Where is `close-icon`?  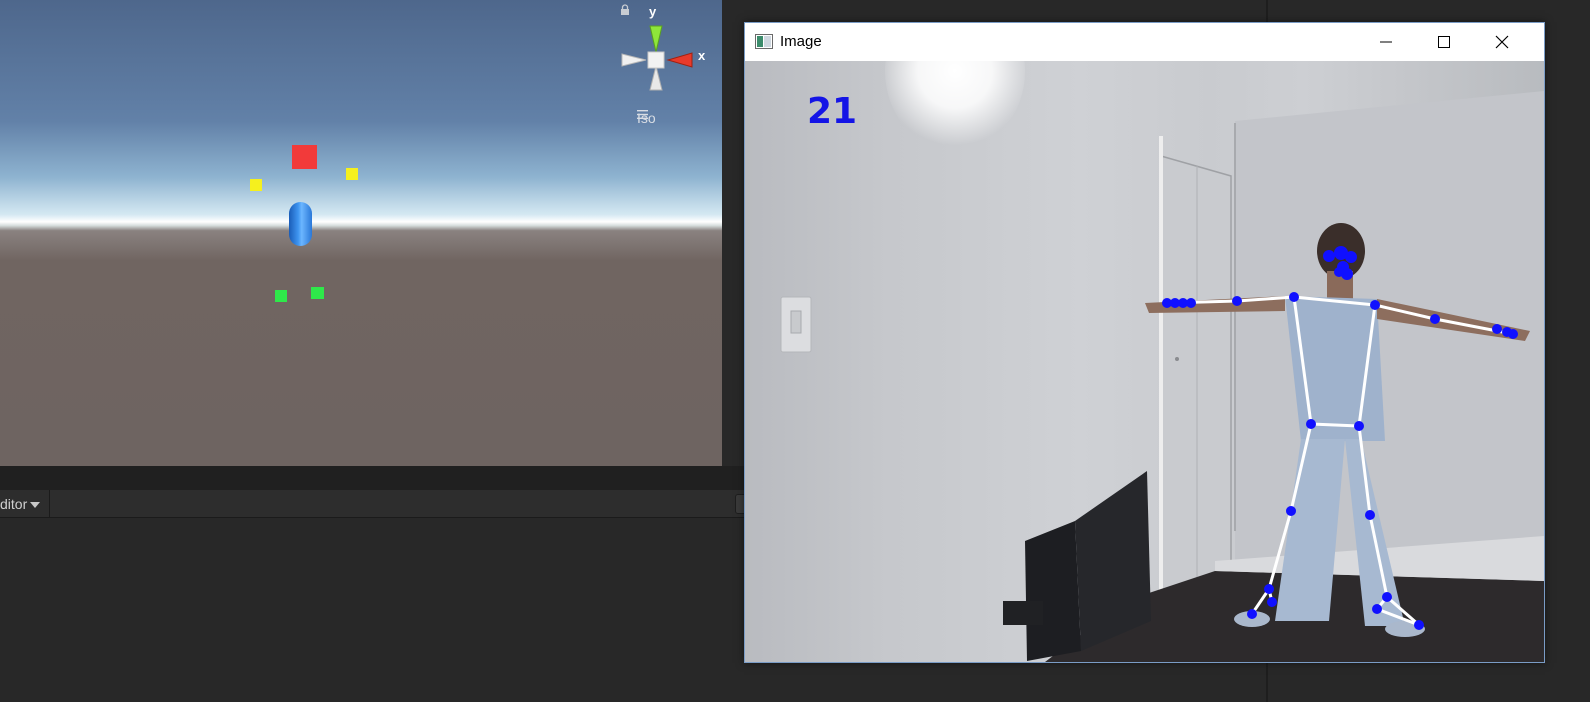 close-icon is located at coordinates (1502, 42).